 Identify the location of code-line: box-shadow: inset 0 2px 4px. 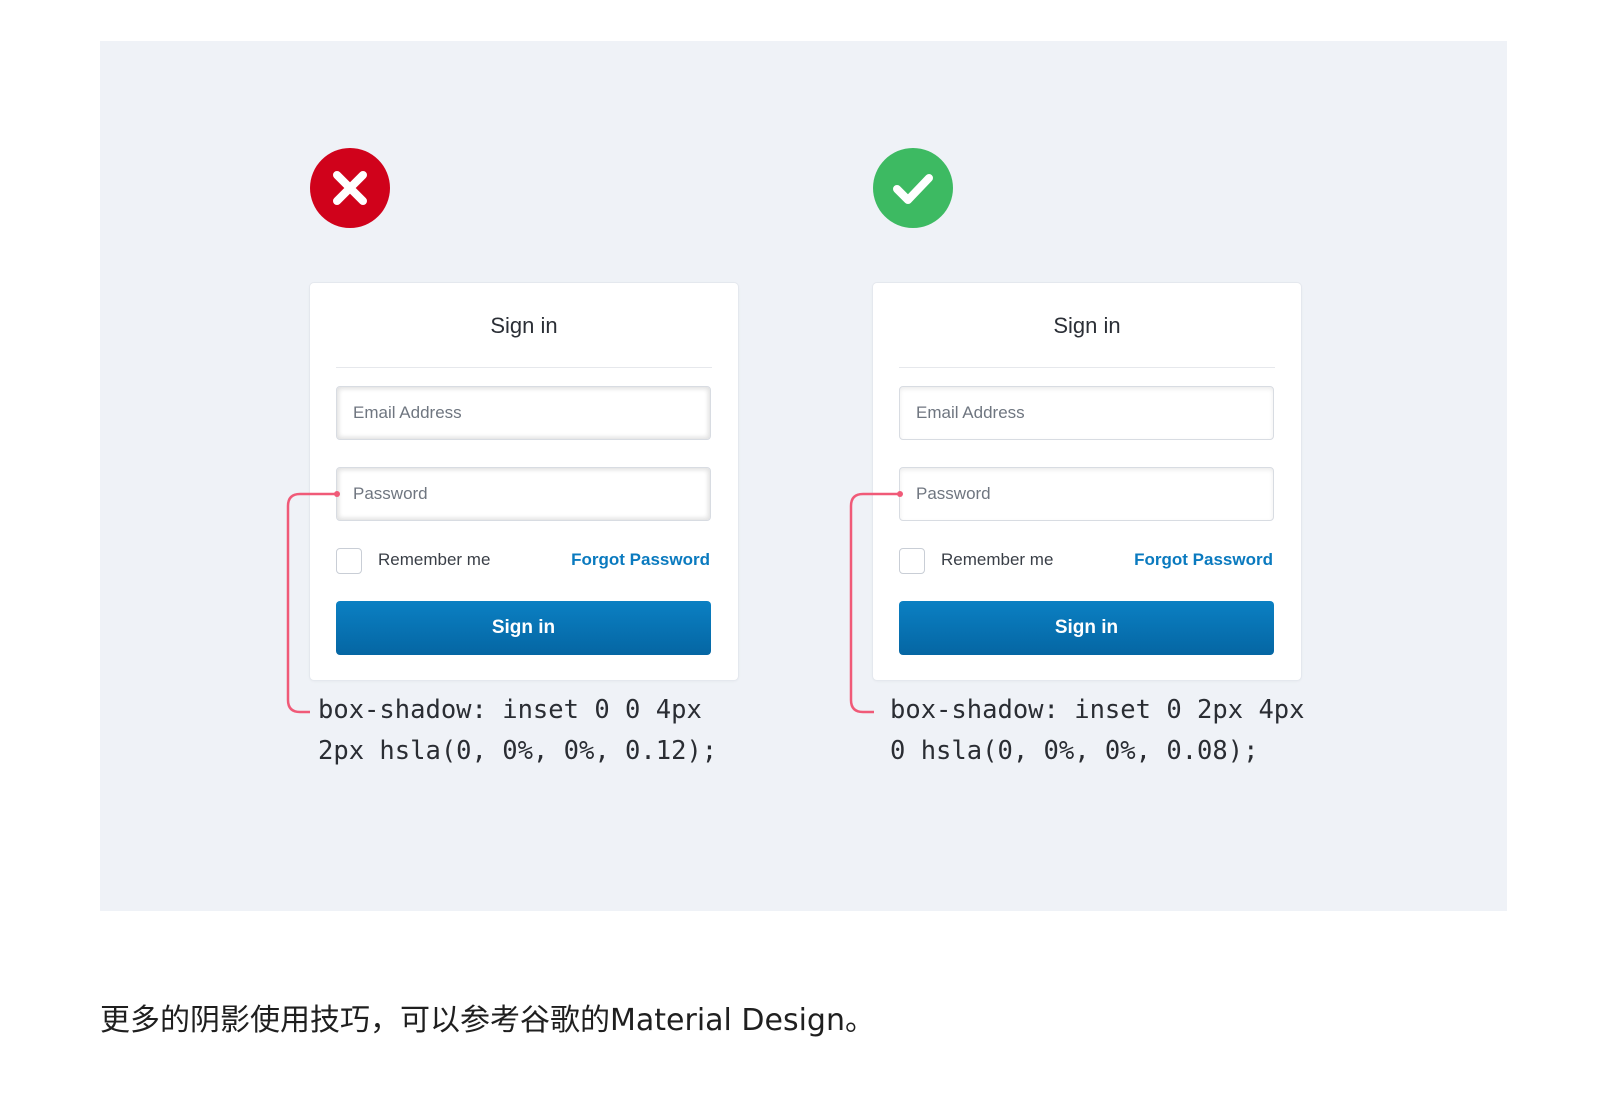
(1097, 710).